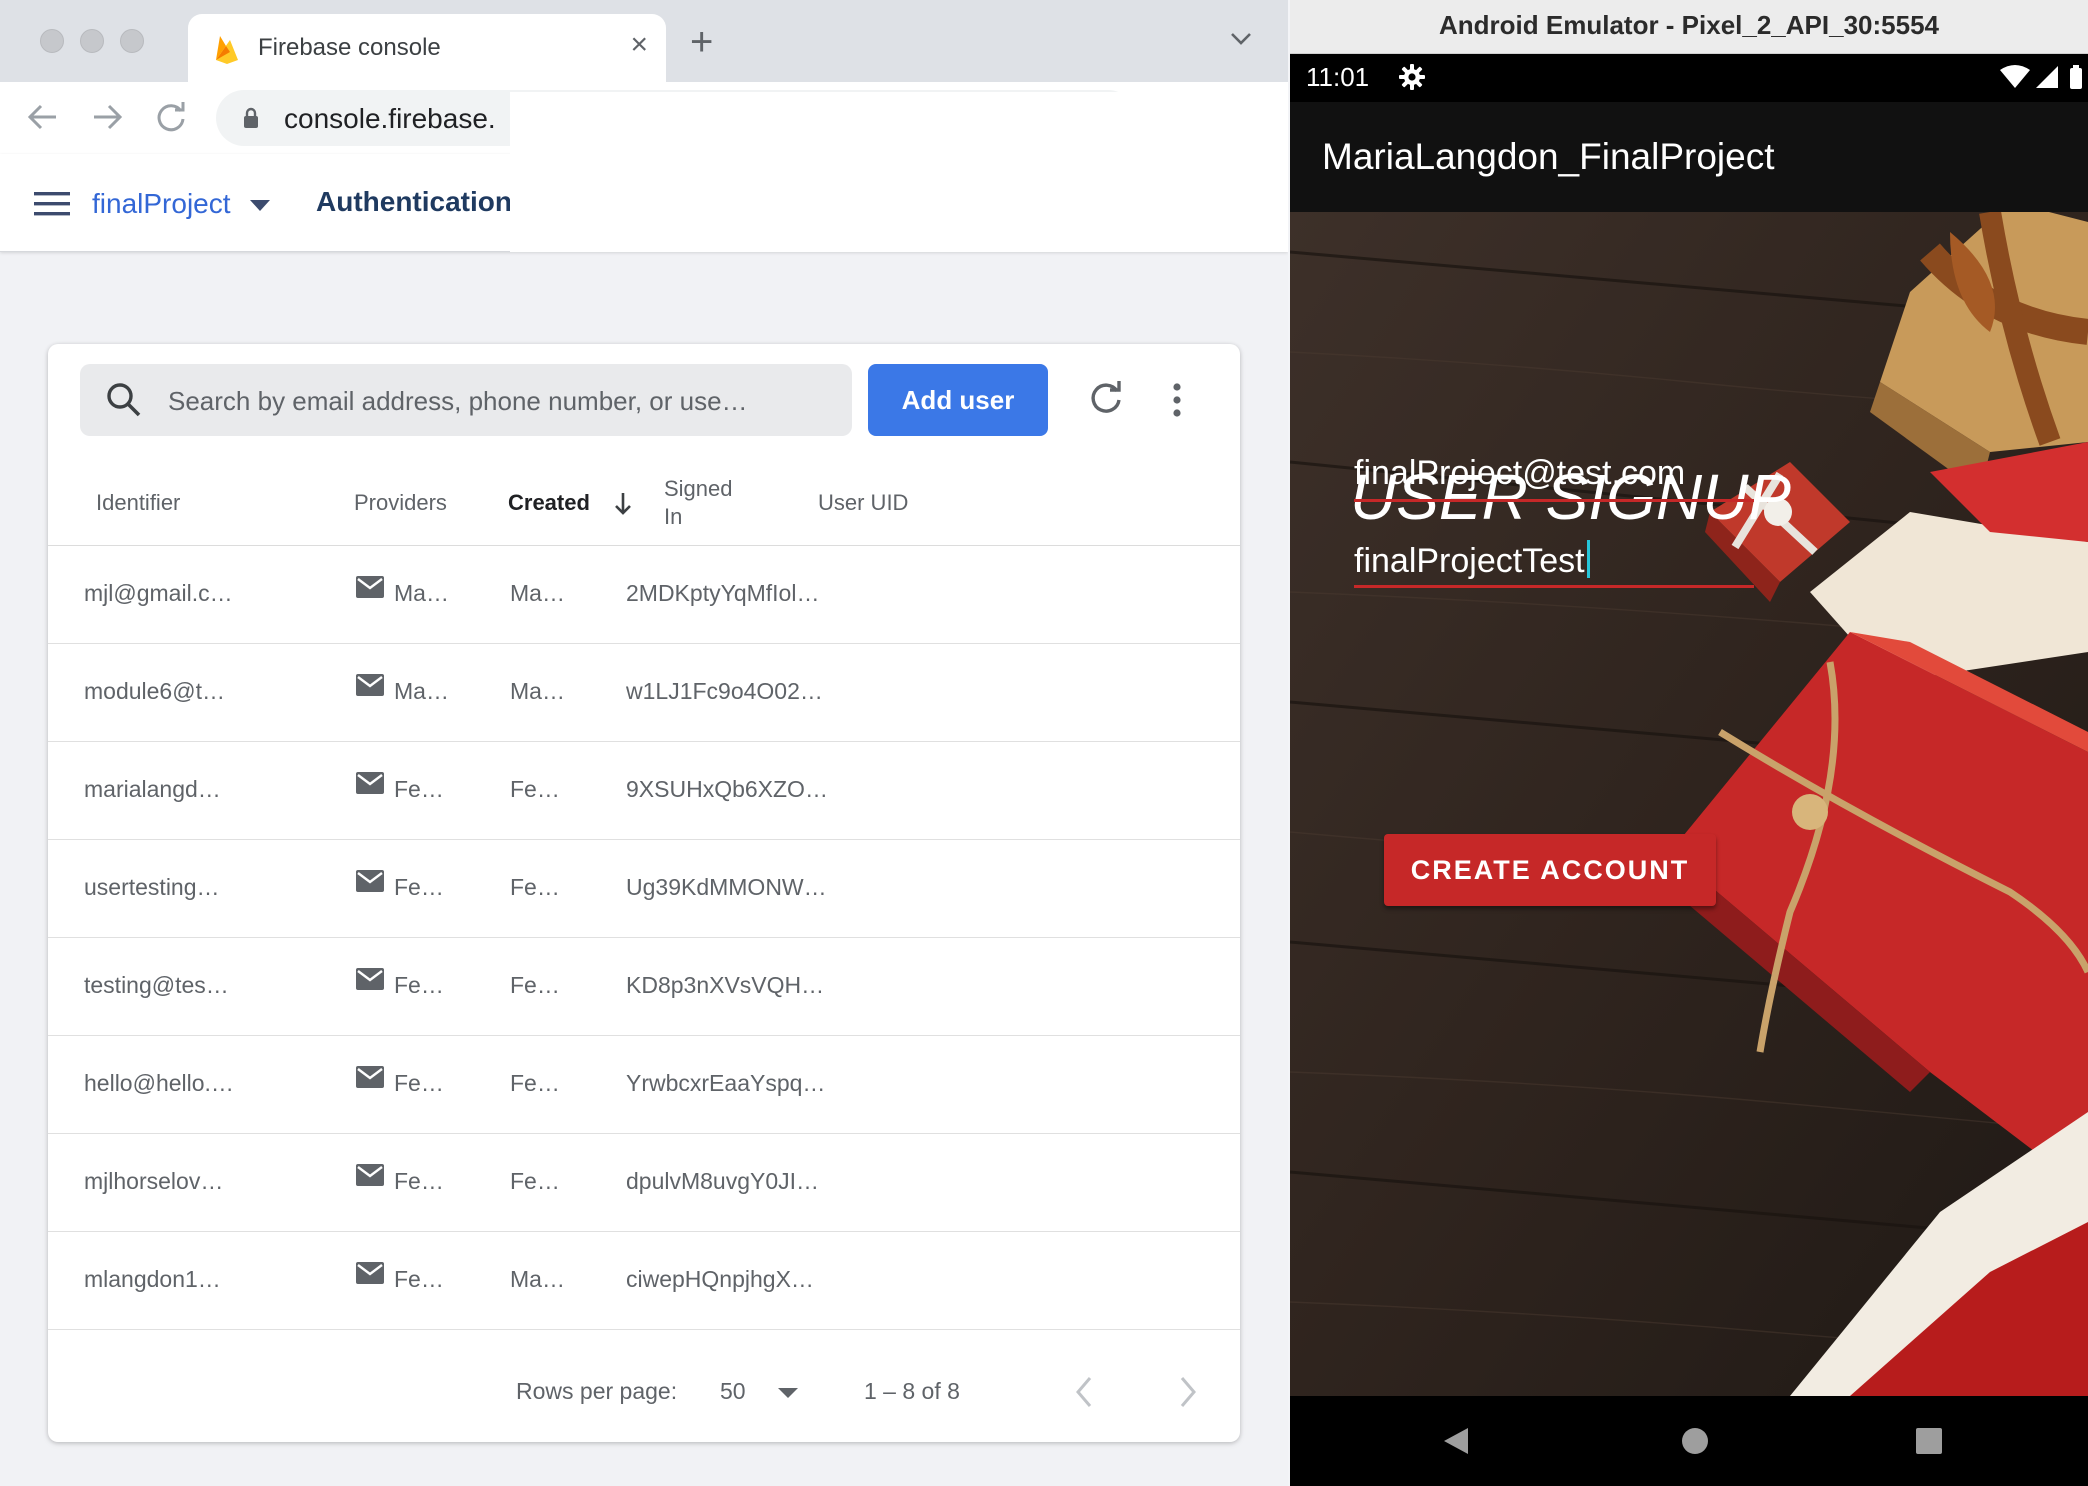 The width and height of the screenshot is (2088, 1486). Describe the element at coordinates (138, 503) in the screenshot. I see `col-identifier: Identifier` at that location.